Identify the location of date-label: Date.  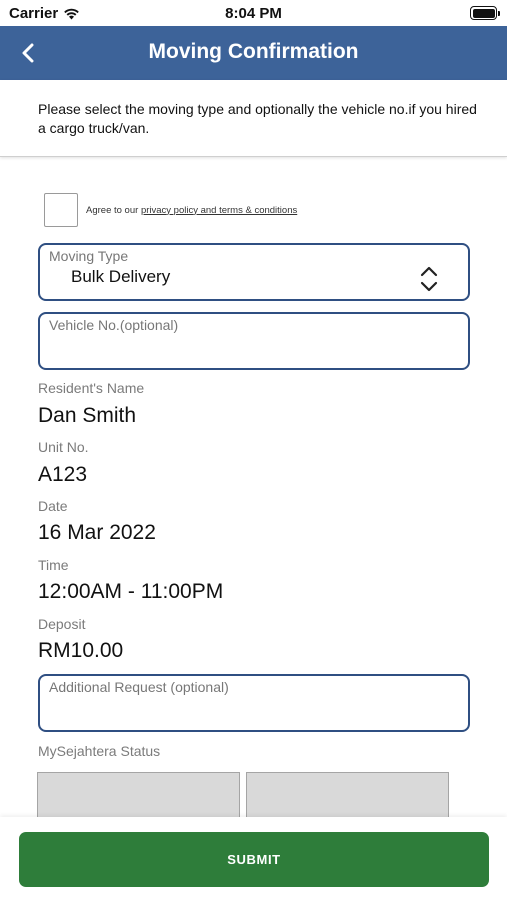
(53, 506).